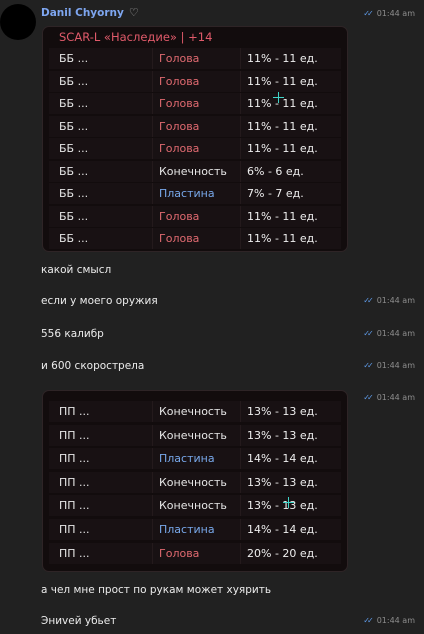  I want to click on sender-name-row: Danil Chyorny ♡, so click(90, 12).